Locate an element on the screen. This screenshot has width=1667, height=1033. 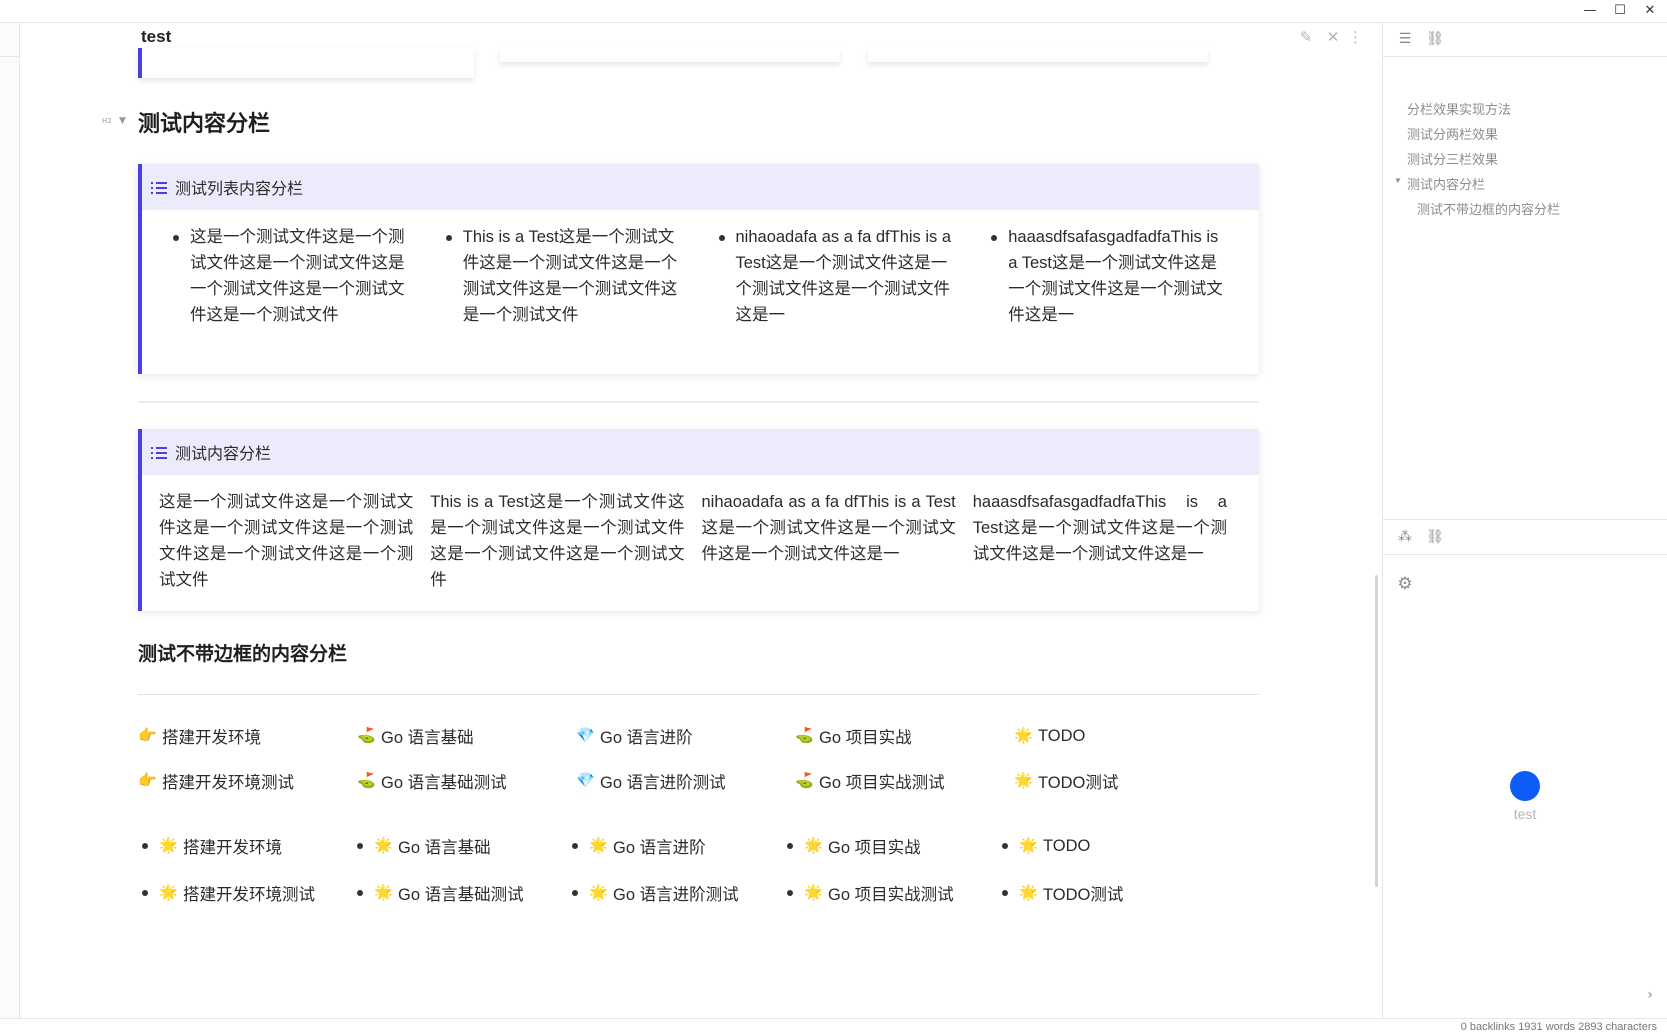
section-heading: 测试内容分栏 is located at coordinates (204, 123).